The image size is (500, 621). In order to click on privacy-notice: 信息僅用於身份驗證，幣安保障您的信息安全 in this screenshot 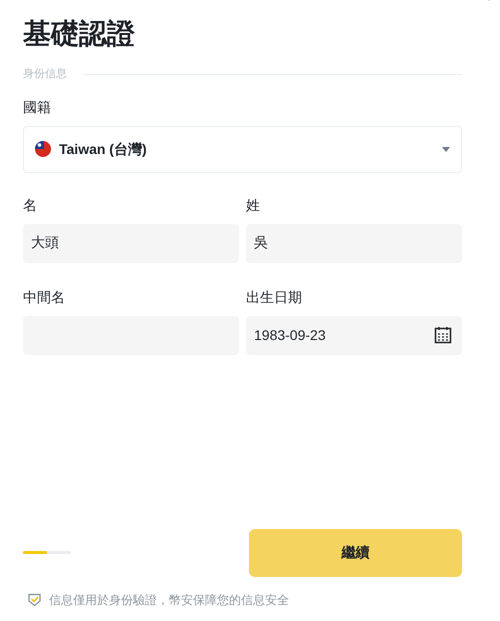, I will do `click(169, 600)`.